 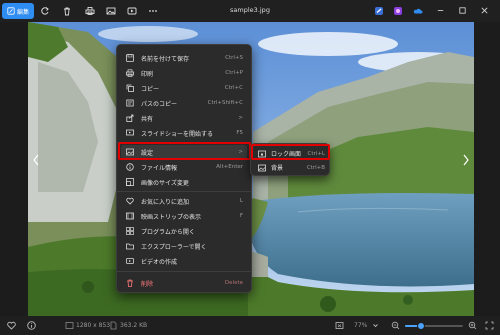 I want to click on minimize-button, so click(x=440, y=10).